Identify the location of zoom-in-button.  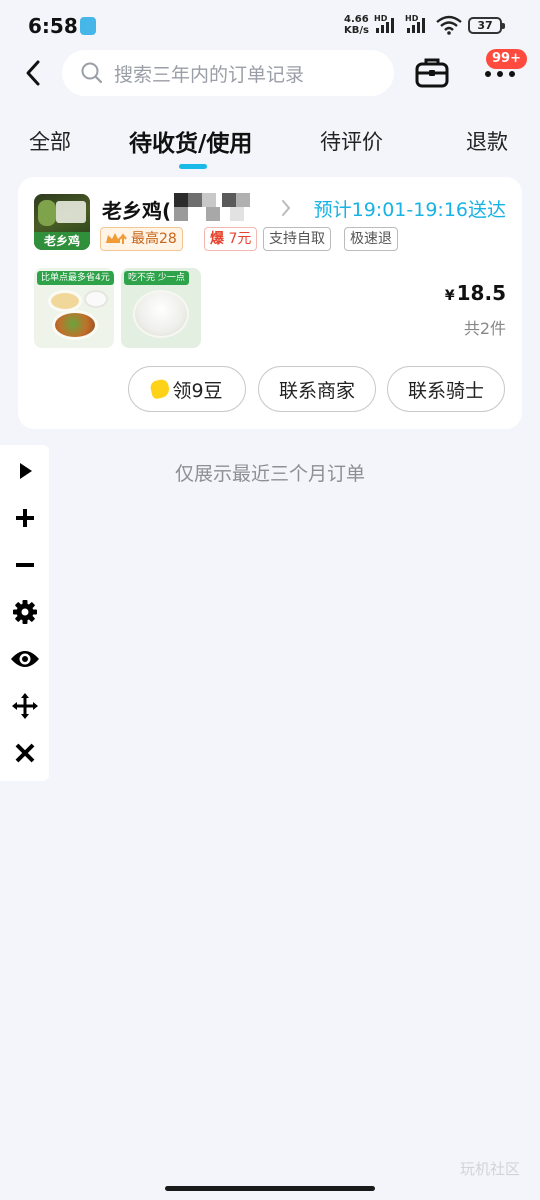
(25, 518).